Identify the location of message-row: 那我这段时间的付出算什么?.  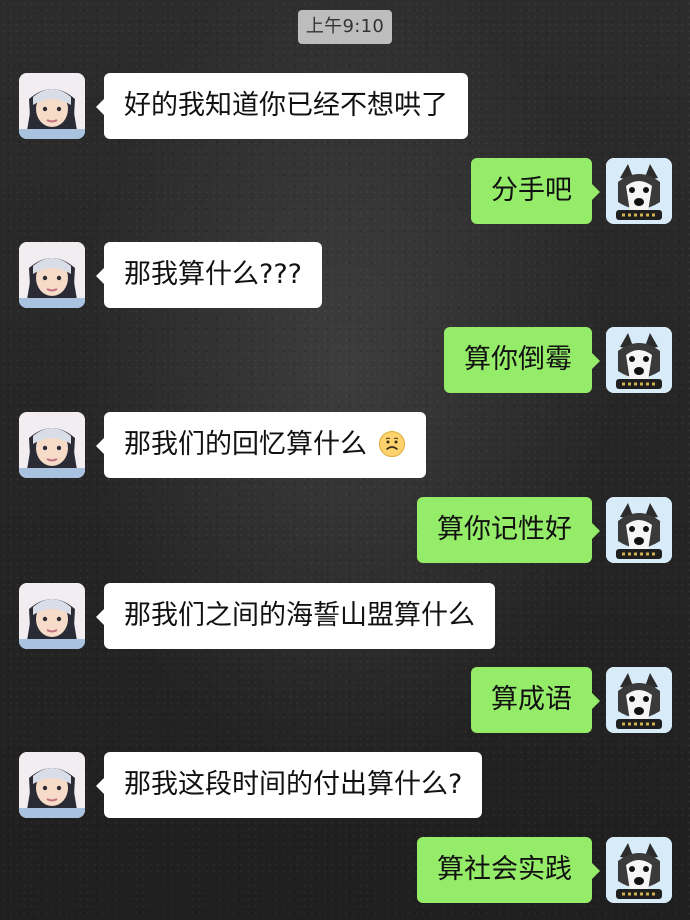
(345, 785).